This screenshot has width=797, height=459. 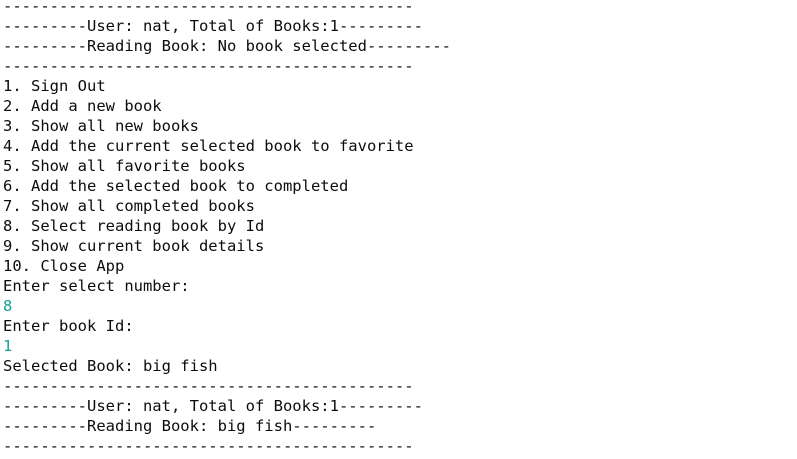 What do you see at coordinates (64, 266) in the screenshot?
I see `menu-item-close-app: 10. Close App` at bounding box center [64, 266].